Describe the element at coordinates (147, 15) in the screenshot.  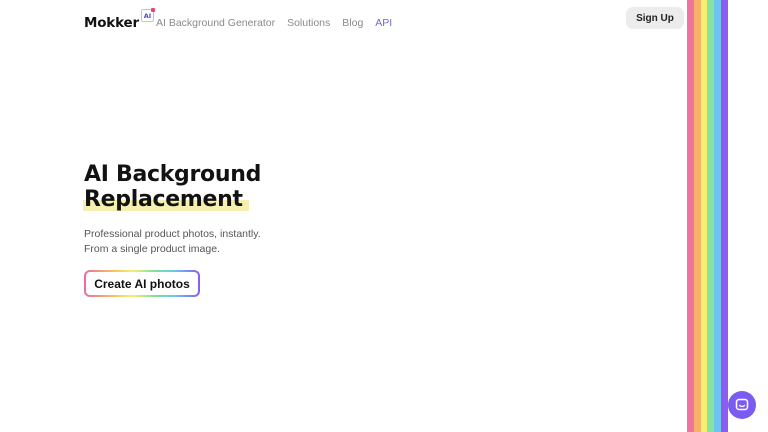
I see `logo-ai-badge: AI` at that location.